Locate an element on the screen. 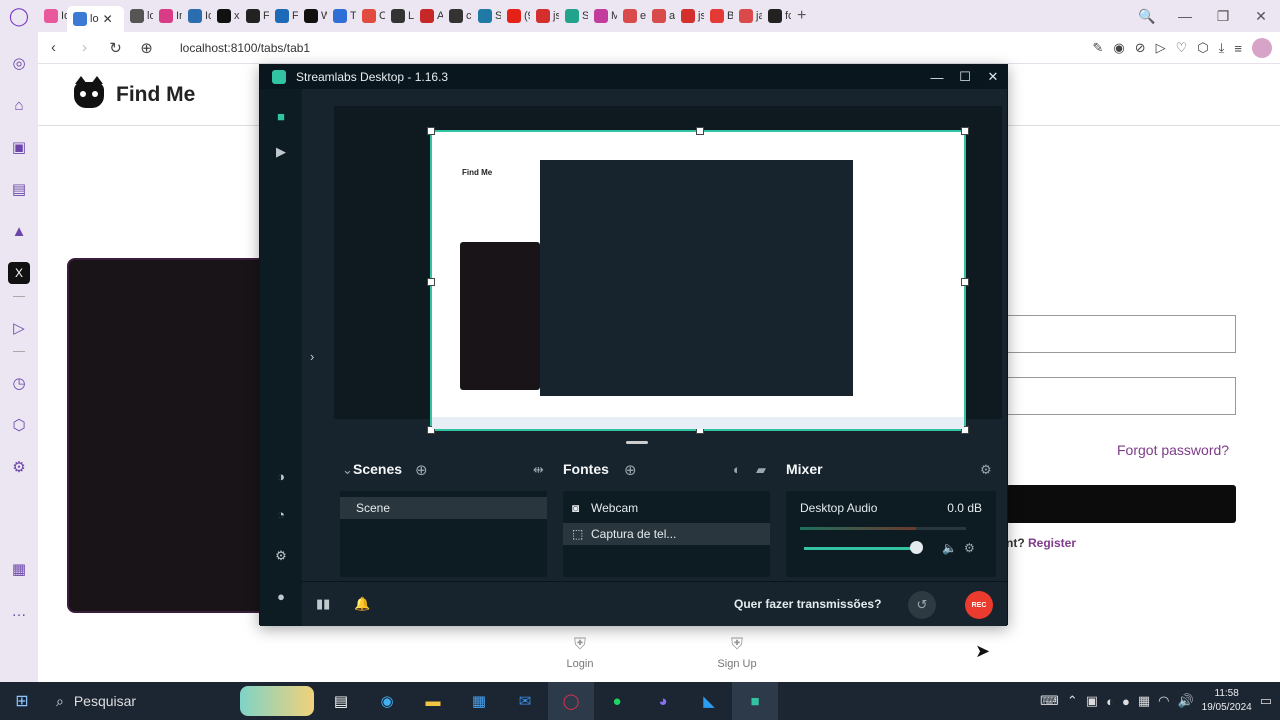 This screenshot has height=720, width=1280. url-field: localhost:8100/tabs/tab1 is located at coordinates (245, 48).